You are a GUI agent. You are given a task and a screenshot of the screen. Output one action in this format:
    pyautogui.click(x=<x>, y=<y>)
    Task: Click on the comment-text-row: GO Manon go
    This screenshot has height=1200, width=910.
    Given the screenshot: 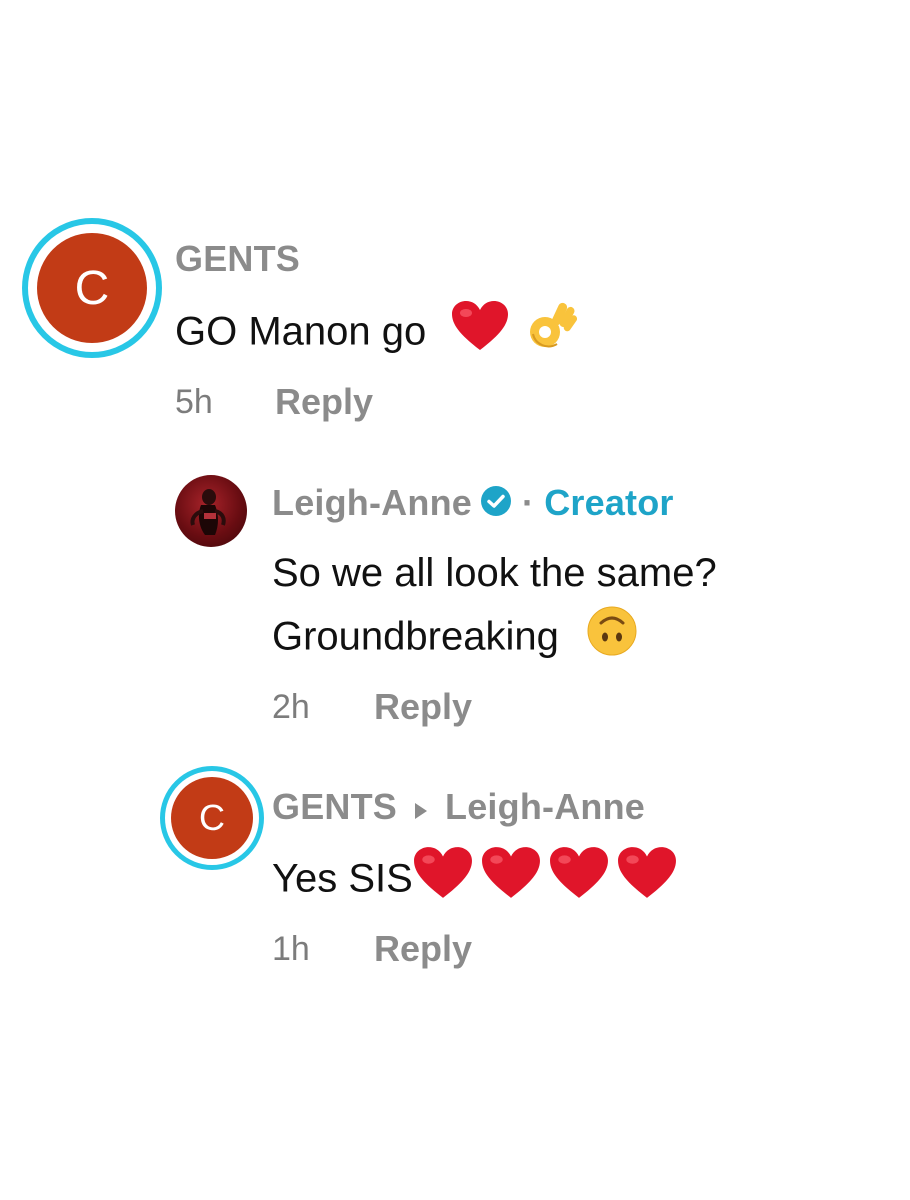 What is the action you would take?
    pyautogui.click(x=376, y=334)
    